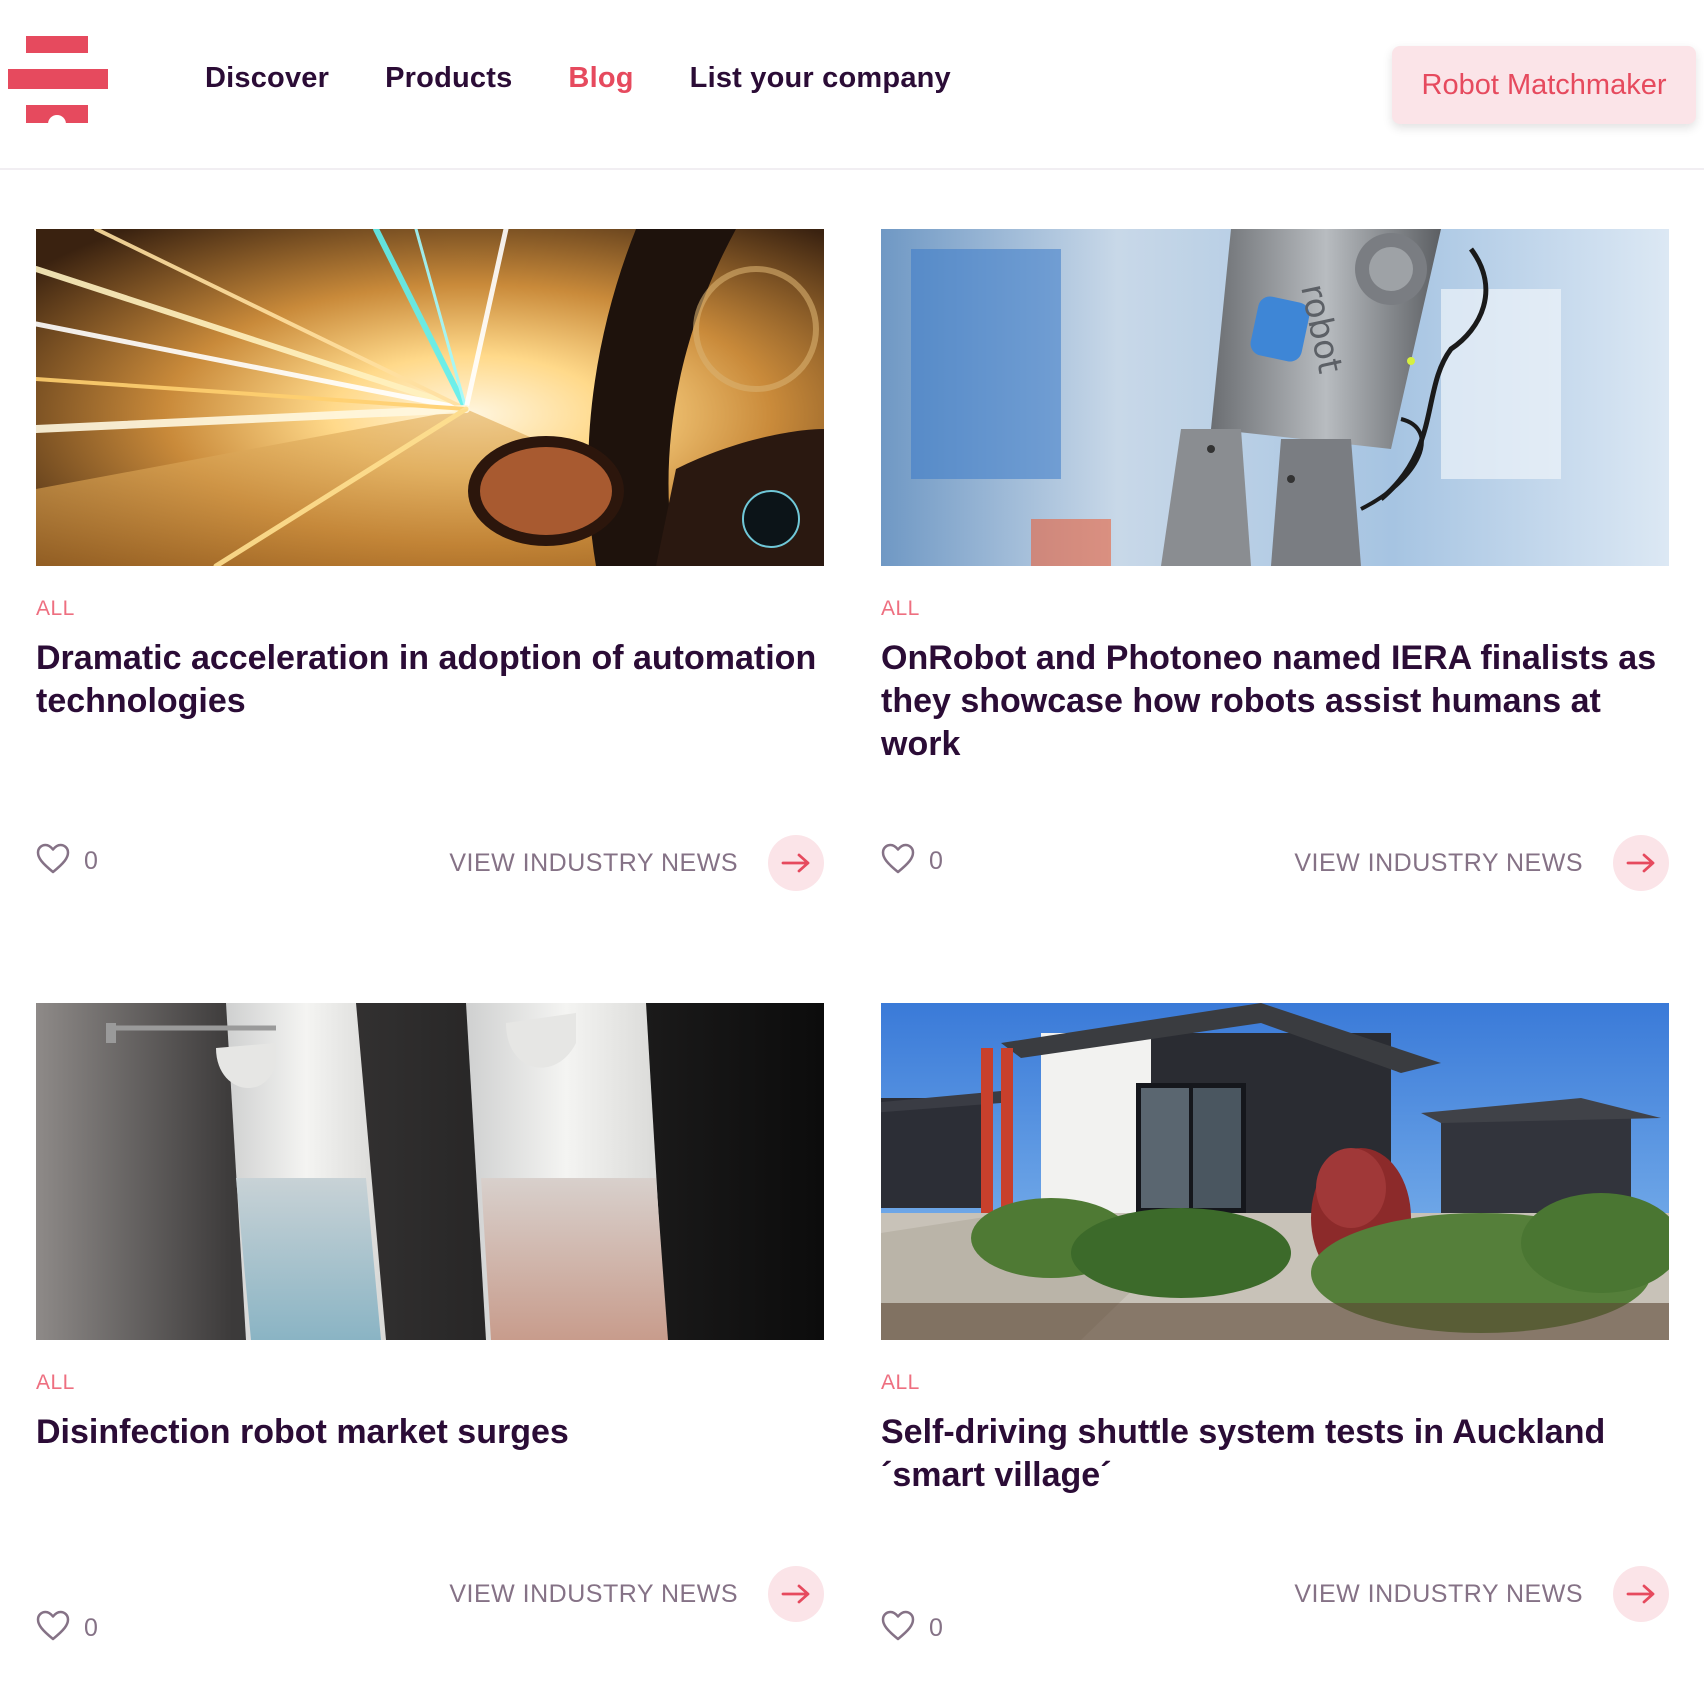  Describe the element at coordinates (267, 78) in the screenshot. I see `nav-discover: Discover` at that location.